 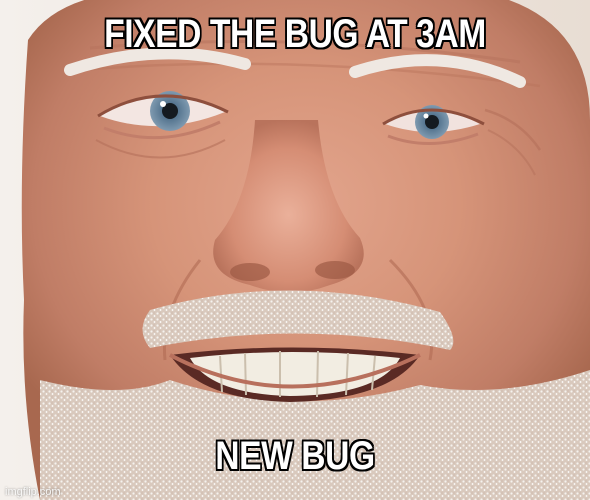 What do you see at coordinates (295, 34) in the screenshot?
I see `meme-top-caption: FIXED THE BUG AT 3AM` at bounding box center [295, 34].